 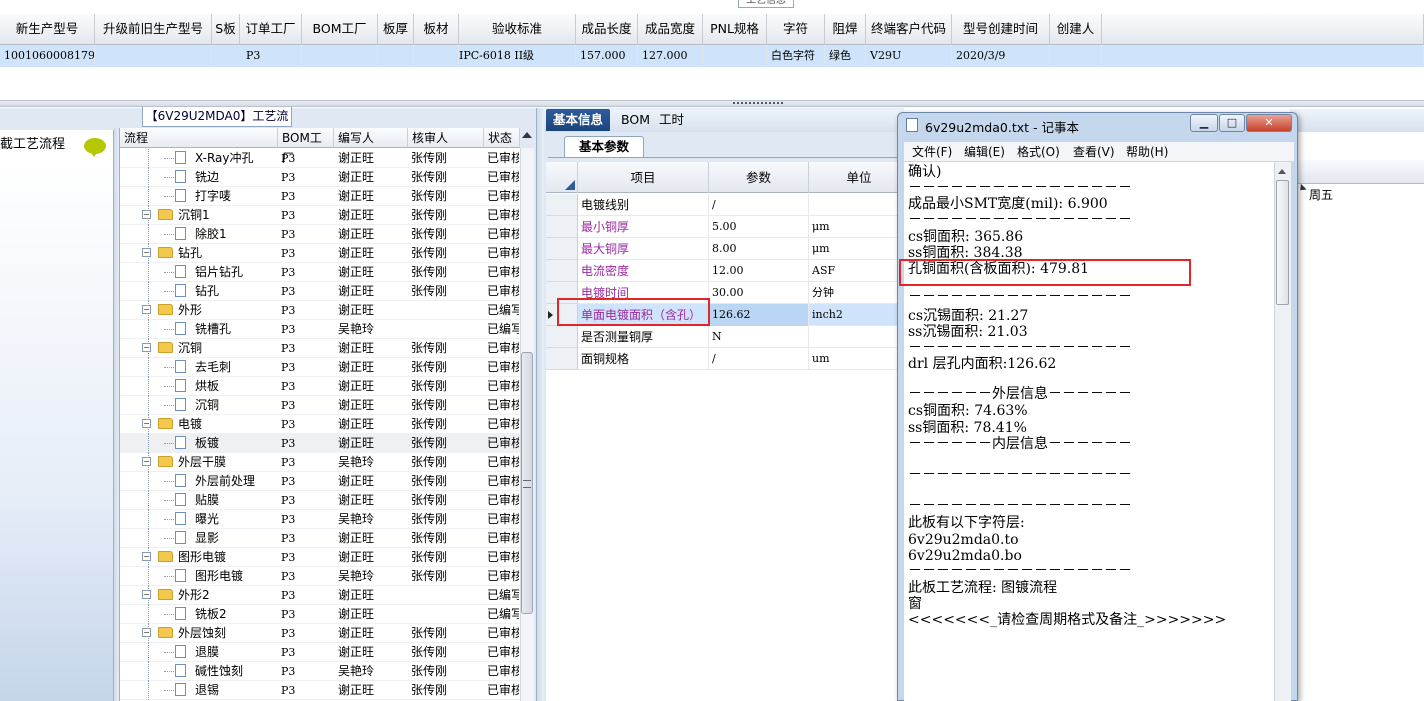 I want to click on splitter-grip-icon, so click(x=758, y=103).